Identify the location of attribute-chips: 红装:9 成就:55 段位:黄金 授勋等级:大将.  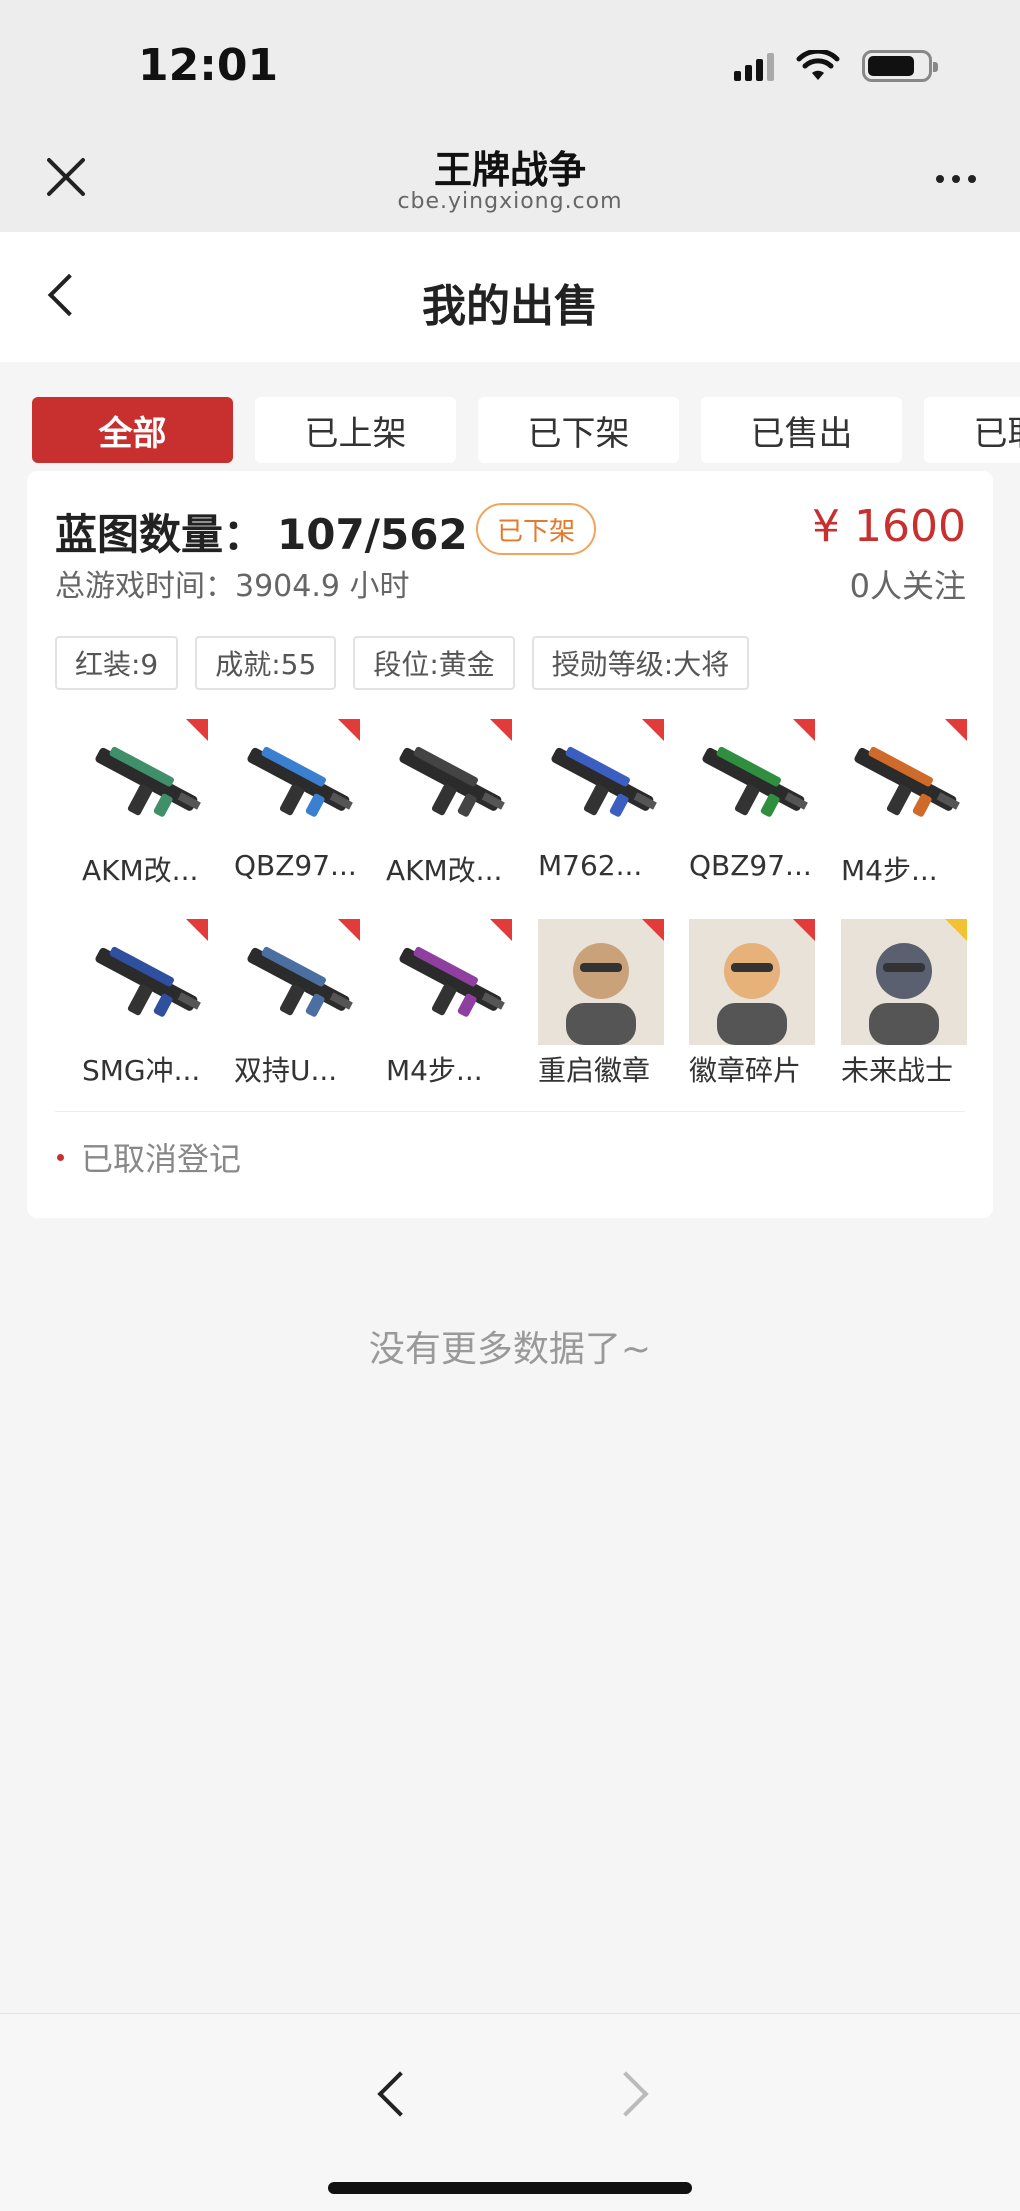
(402, 663).